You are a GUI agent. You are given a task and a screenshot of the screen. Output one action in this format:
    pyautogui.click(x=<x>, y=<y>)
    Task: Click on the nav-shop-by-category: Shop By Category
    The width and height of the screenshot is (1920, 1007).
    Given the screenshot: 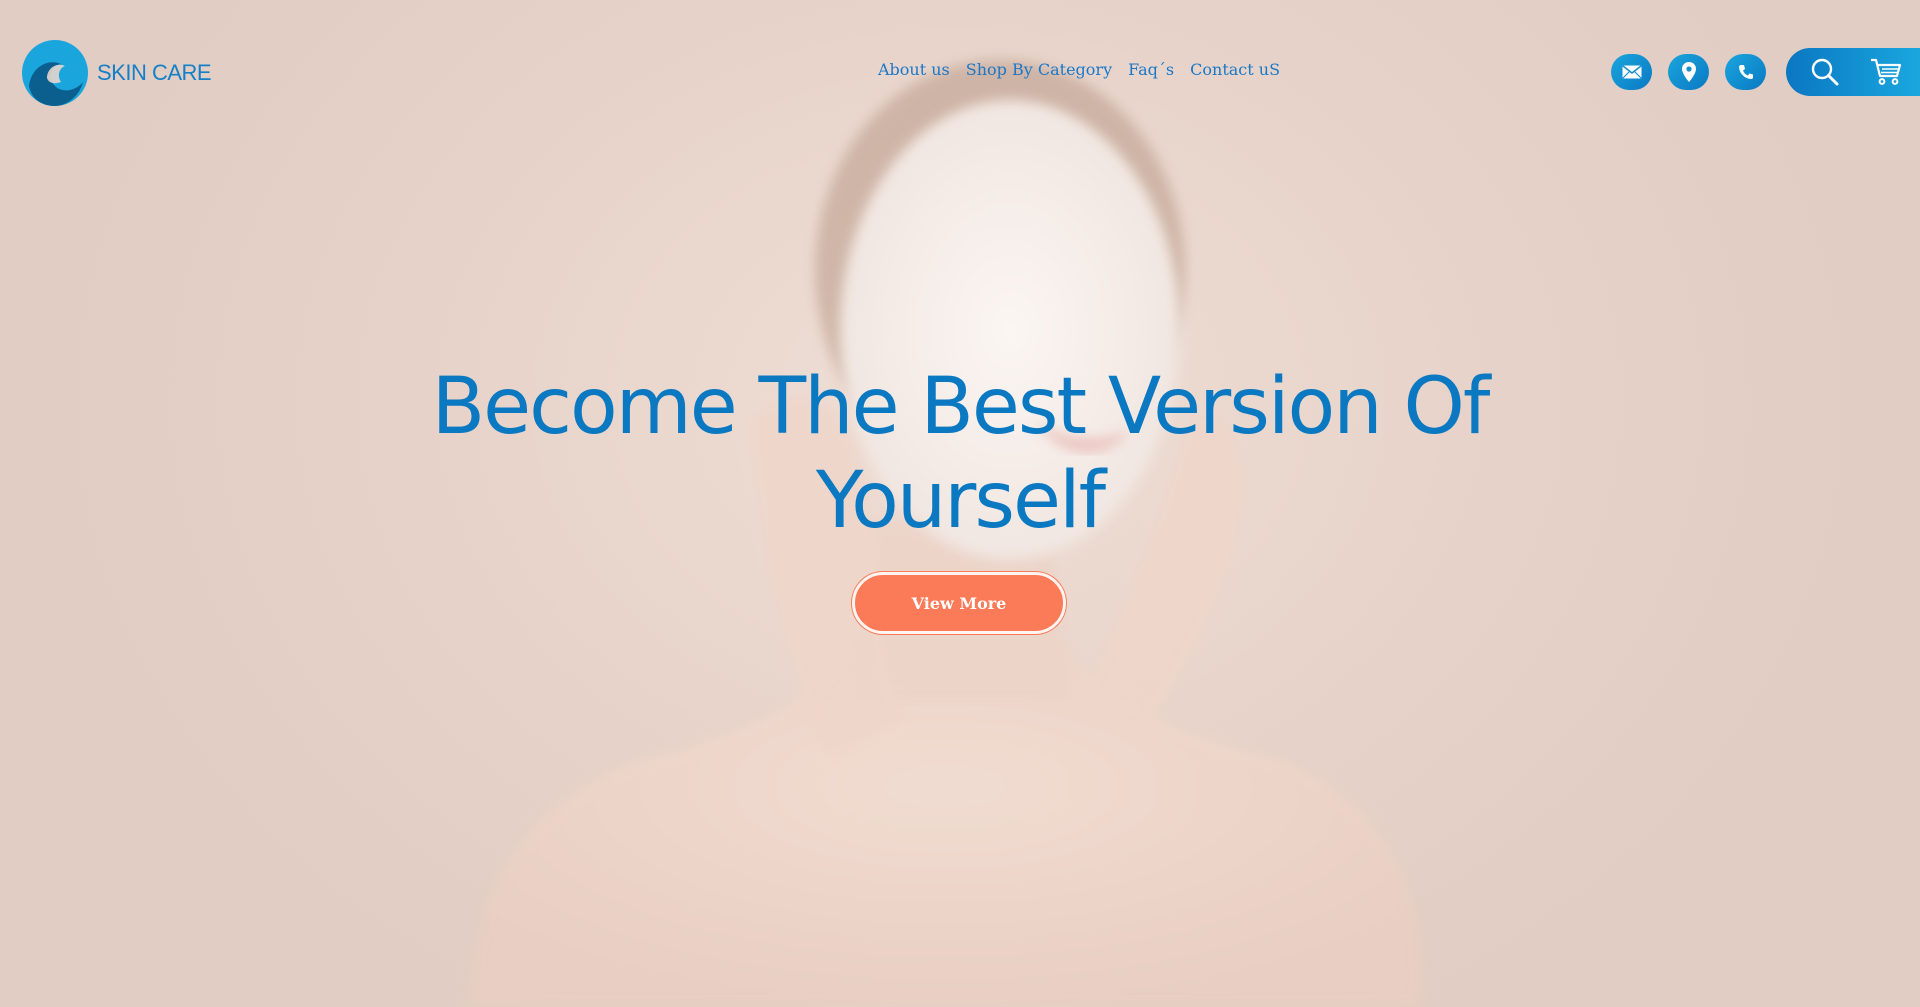 What is the action you would take?
    pyautogui.click(x=1039, y=69)
    